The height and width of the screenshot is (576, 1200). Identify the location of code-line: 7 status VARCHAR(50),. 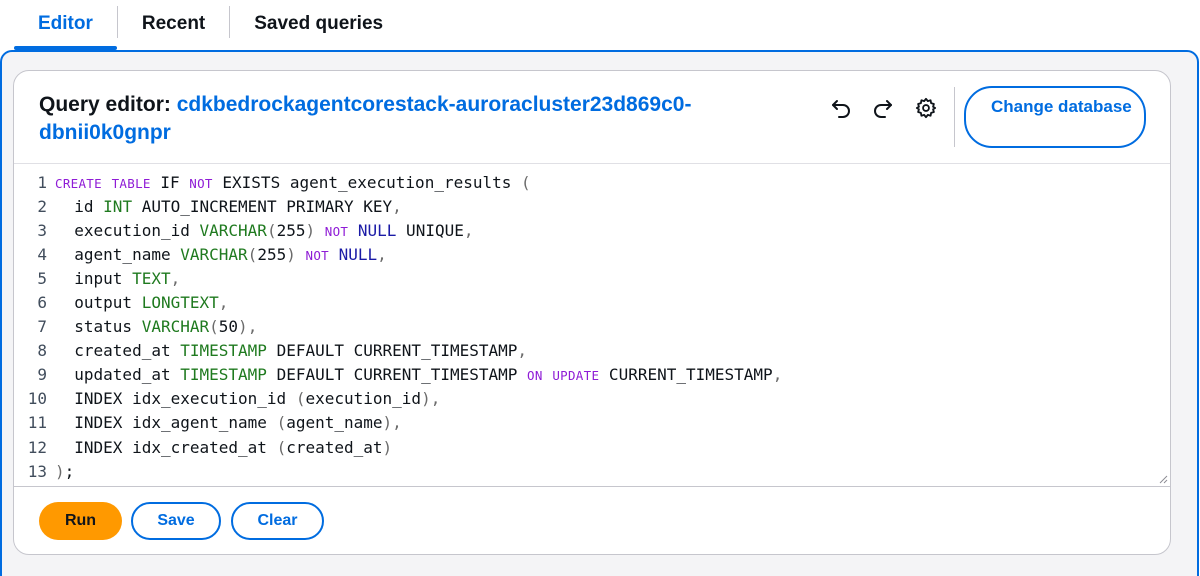
(398, 327).